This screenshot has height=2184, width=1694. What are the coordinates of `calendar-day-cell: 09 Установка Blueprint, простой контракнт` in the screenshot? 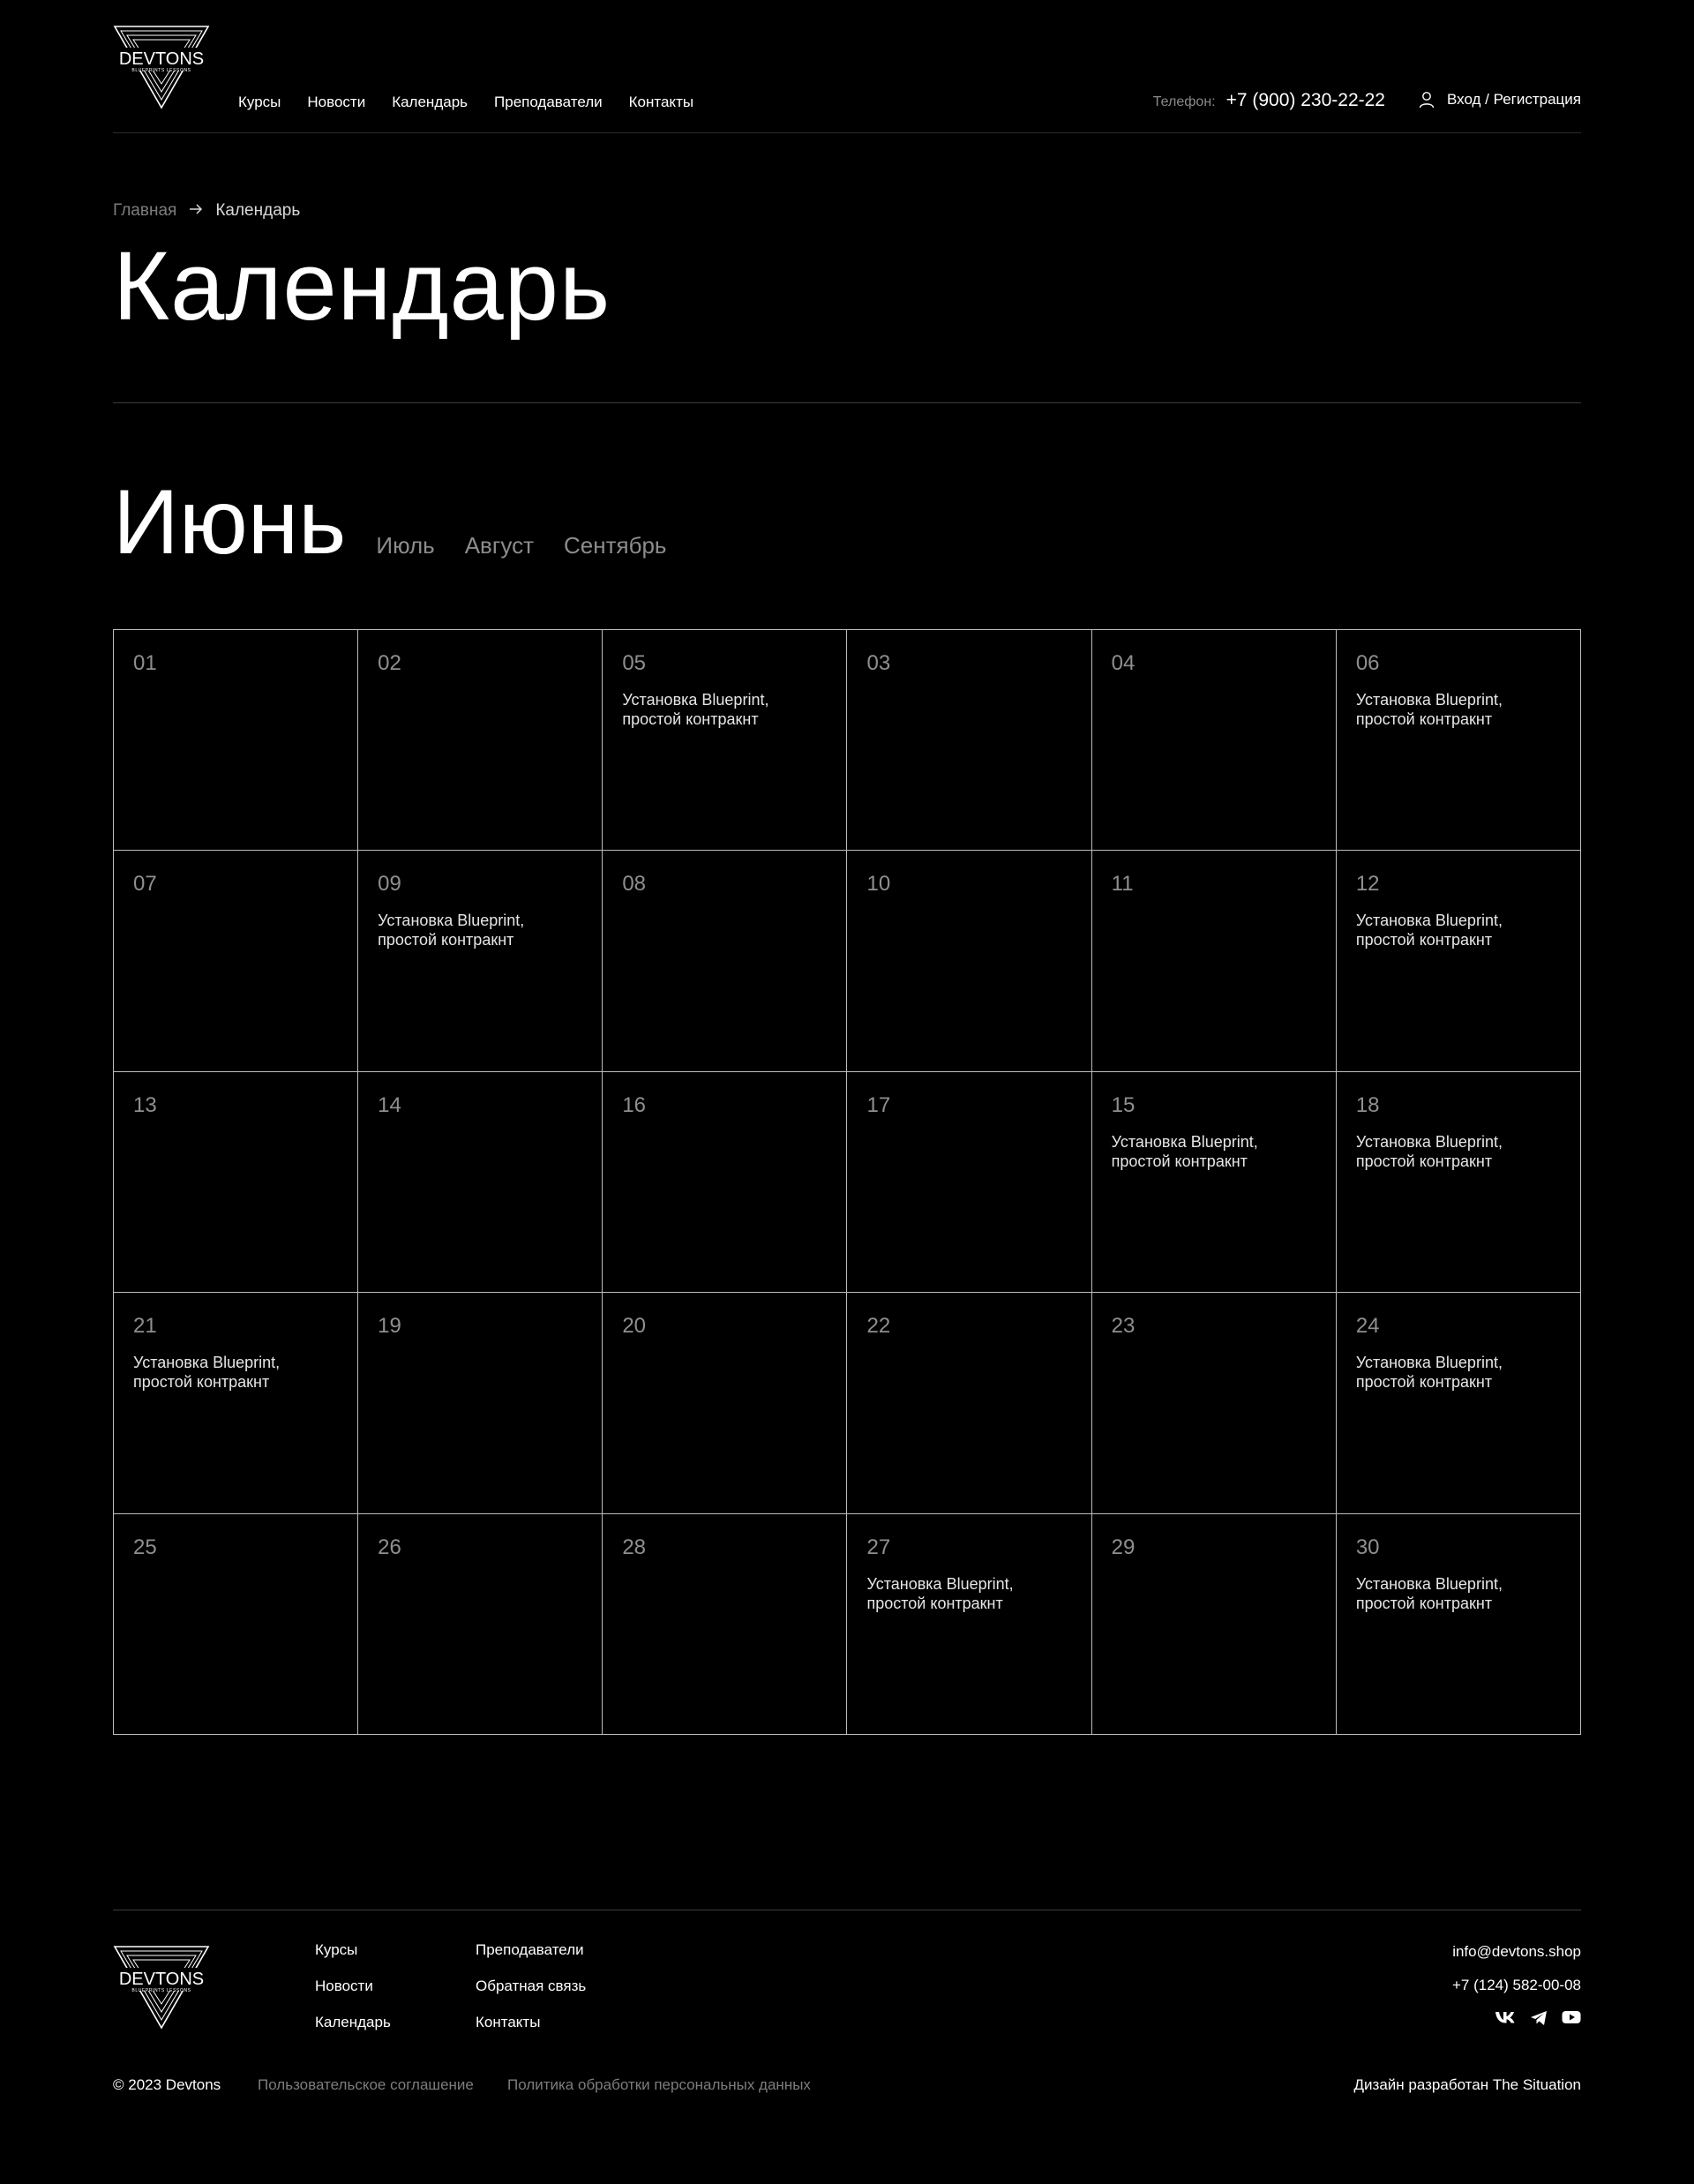 It's located at (481, 961).